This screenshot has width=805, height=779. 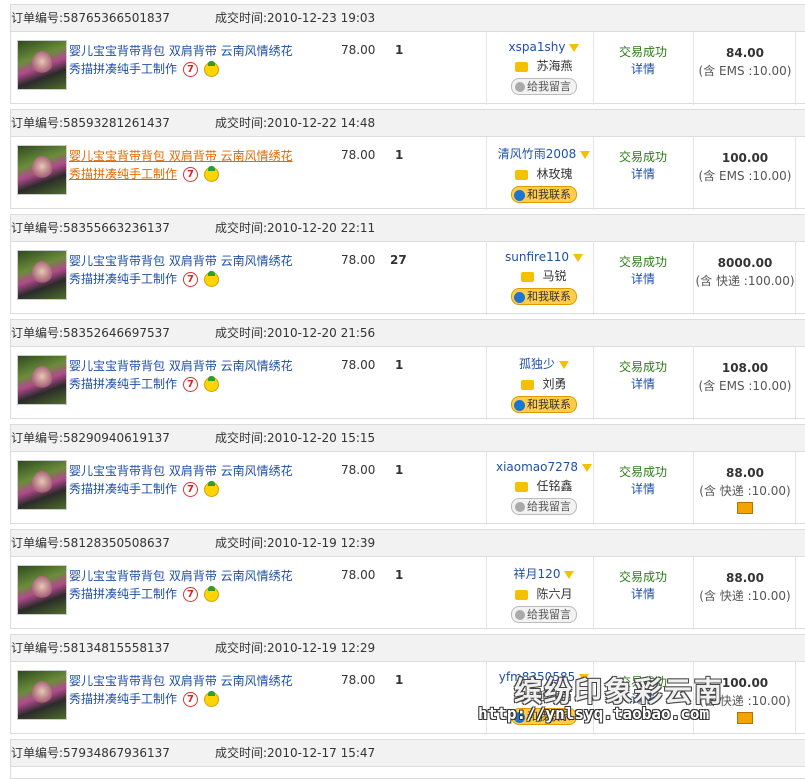 What do you see at coordinates (544, 487) in the screenshot?
I see `buyer-info: xiaomao7278 任铭鑫 给我留言` at bounding box center [544, 487].